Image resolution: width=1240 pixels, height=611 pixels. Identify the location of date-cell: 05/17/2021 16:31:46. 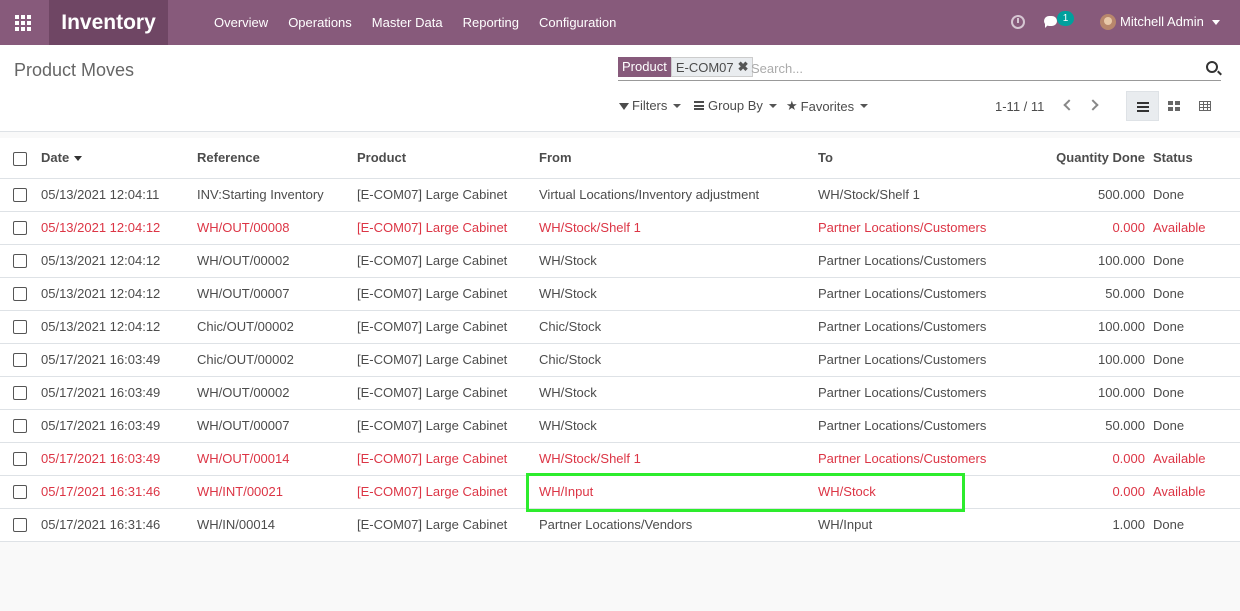
(119, 492).